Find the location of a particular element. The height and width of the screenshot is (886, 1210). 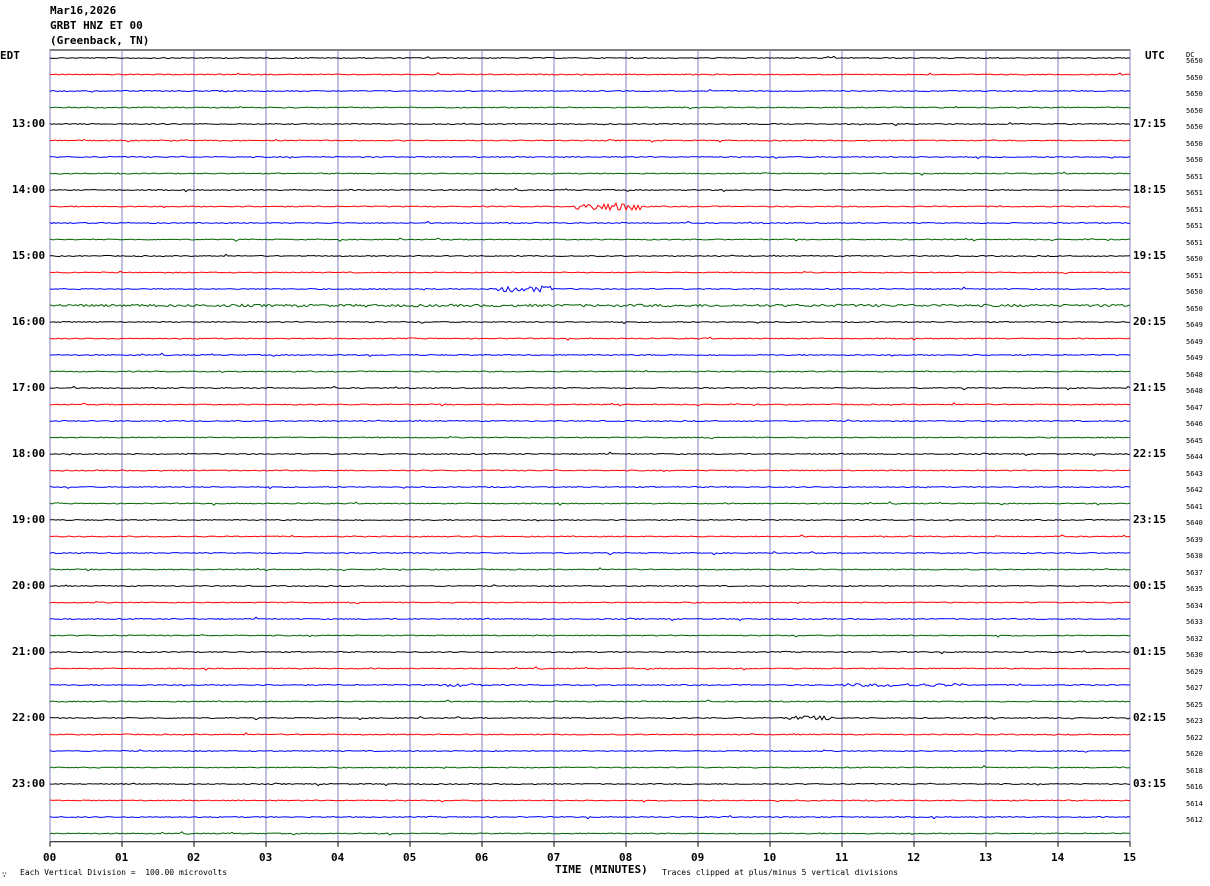

x-tick-label: 03 is located at coordinates (266, 857).